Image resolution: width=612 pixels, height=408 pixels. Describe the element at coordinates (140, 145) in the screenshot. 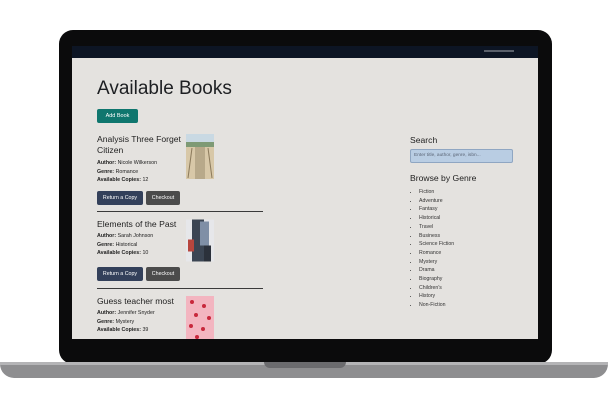

I see `book-title: Analysis Three Forget Citizen` at that location.